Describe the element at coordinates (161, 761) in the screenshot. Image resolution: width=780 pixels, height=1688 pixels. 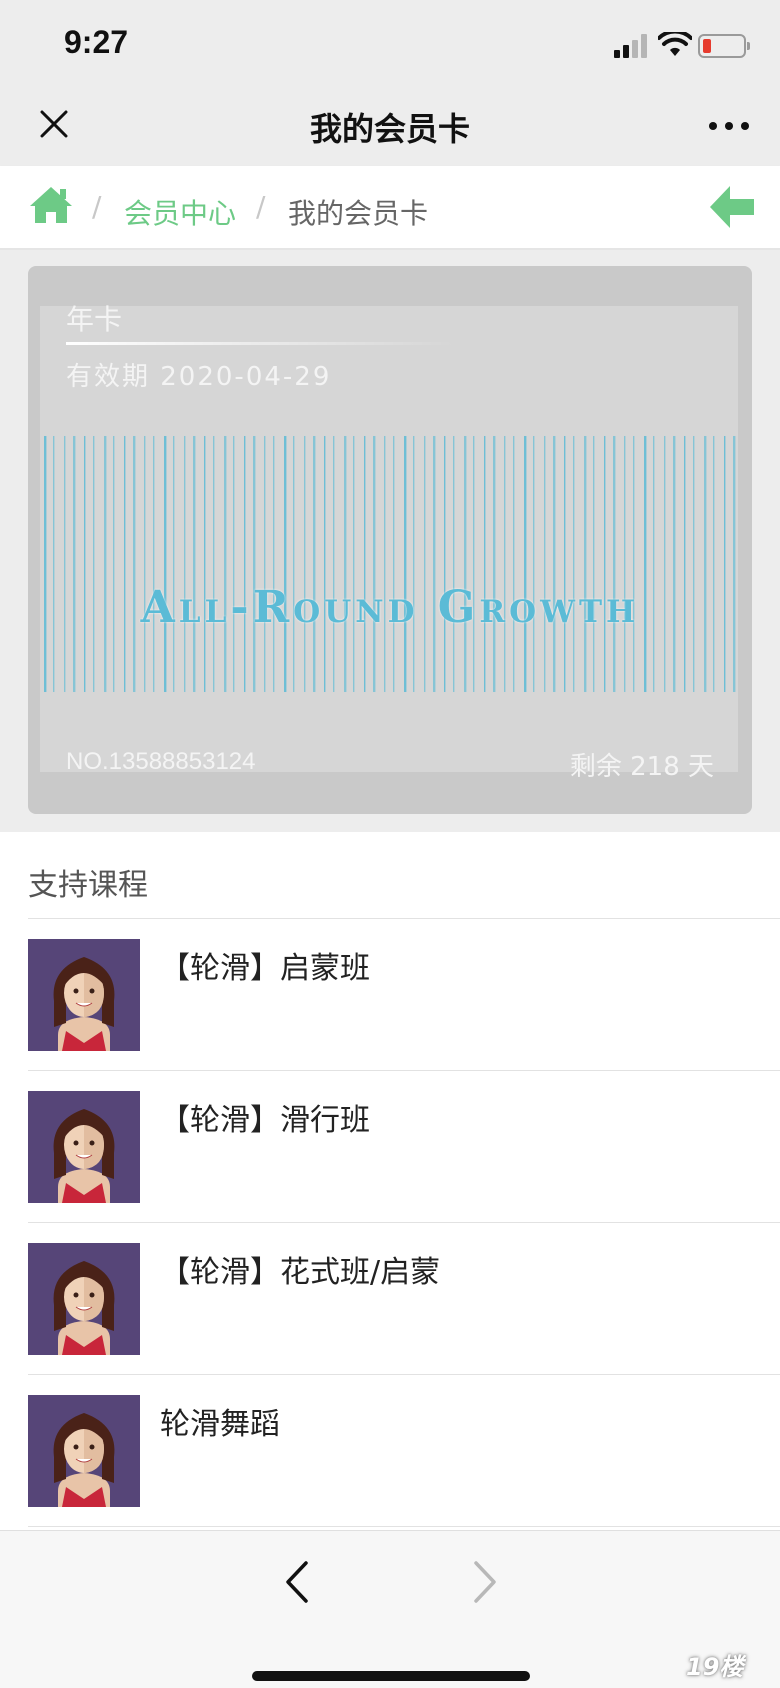
I see `card-number: NO.13588853124` at that location.